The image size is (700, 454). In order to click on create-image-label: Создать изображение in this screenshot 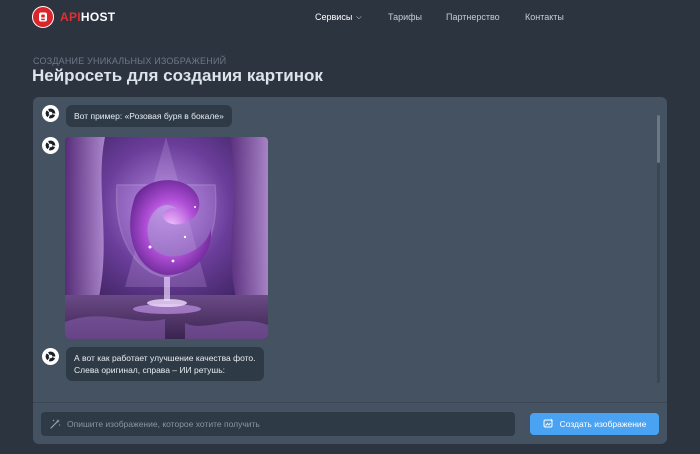, I will do `click(603, 424)`.